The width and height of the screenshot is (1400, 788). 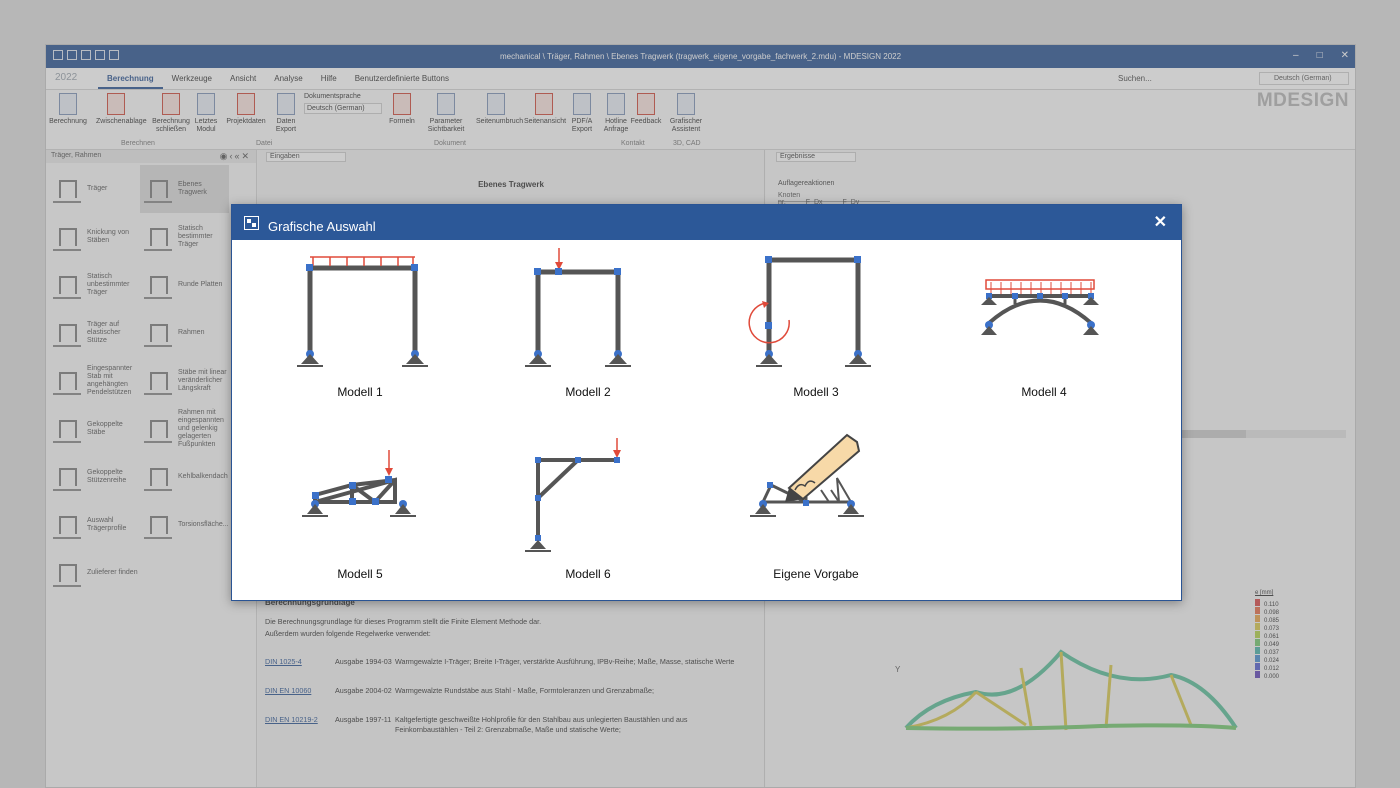 What do you see at coordinates (360, 323) in the screenshot?
I see `model-1-option: Modell 1` at bounding box center [360, 323].